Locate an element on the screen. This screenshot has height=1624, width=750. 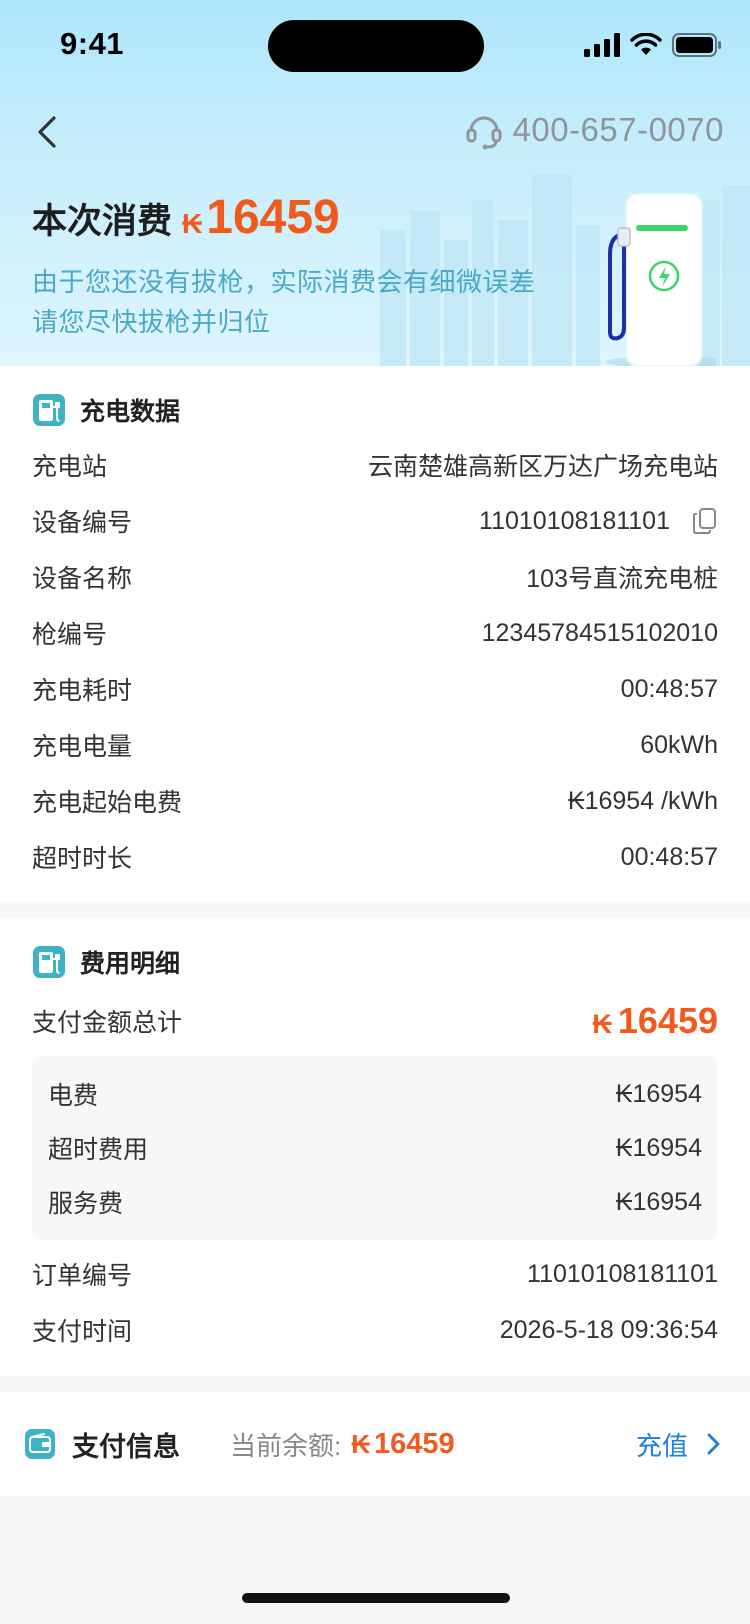
fee-item-label: 电费 is located at coordinates (73, 1096).